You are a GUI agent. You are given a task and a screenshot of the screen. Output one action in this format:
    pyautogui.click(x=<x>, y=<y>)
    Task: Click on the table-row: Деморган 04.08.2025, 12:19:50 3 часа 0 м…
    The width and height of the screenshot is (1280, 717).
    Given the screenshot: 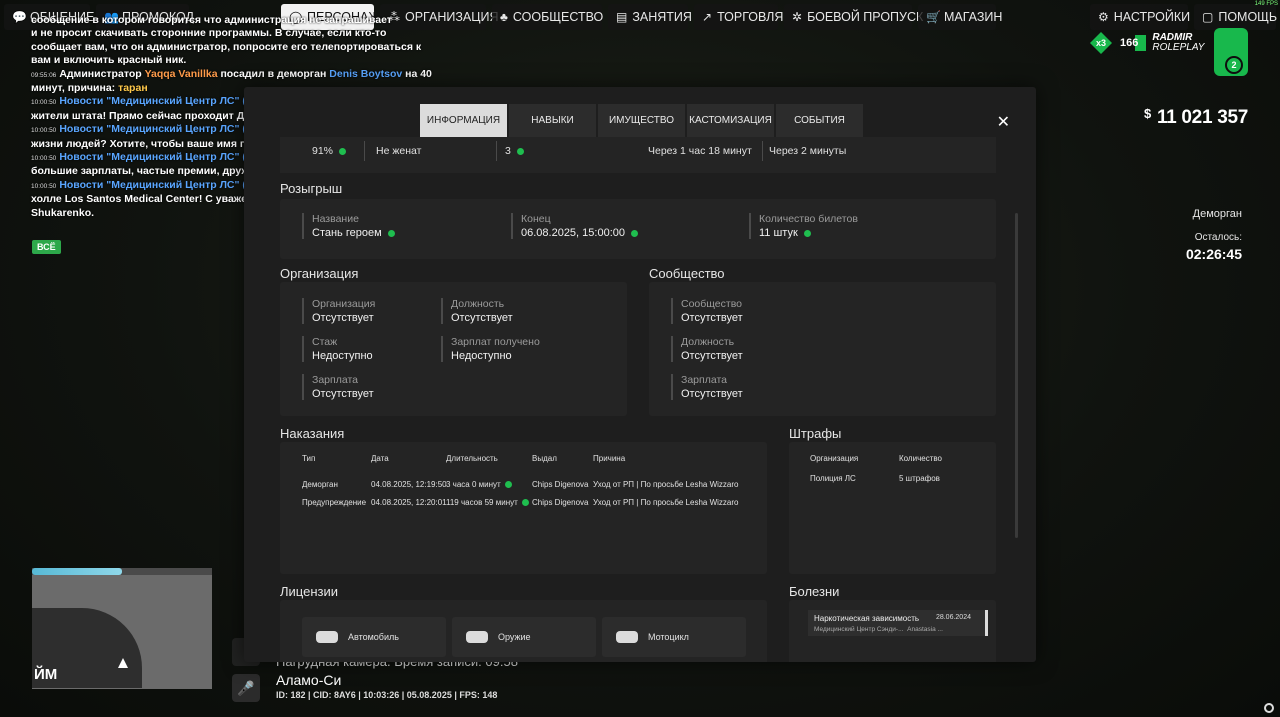 What is the action you would take?
    pyautogui.click(x=520, y=484)
    